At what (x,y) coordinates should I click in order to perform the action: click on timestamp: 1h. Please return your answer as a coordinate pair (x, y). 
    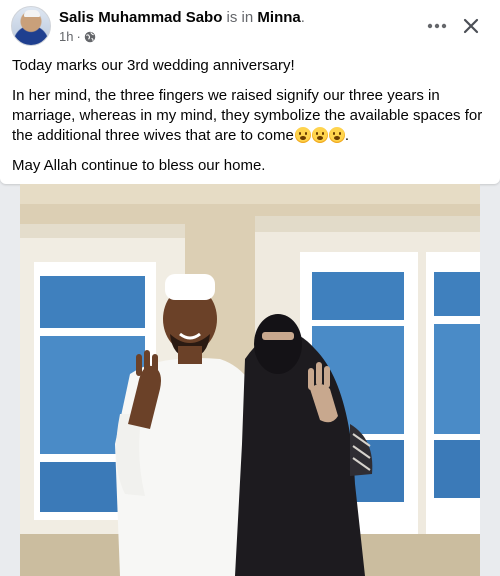
    Looking at the image, I should click on (66, 37).